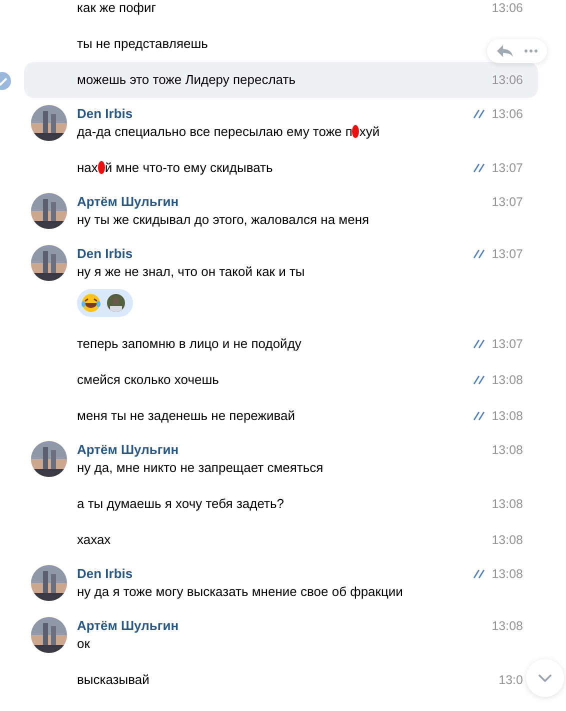 This screenshot has width=566, height=711. I want to click on message-text: теперь запомню в лицо и не подойду, so click(189, 344).